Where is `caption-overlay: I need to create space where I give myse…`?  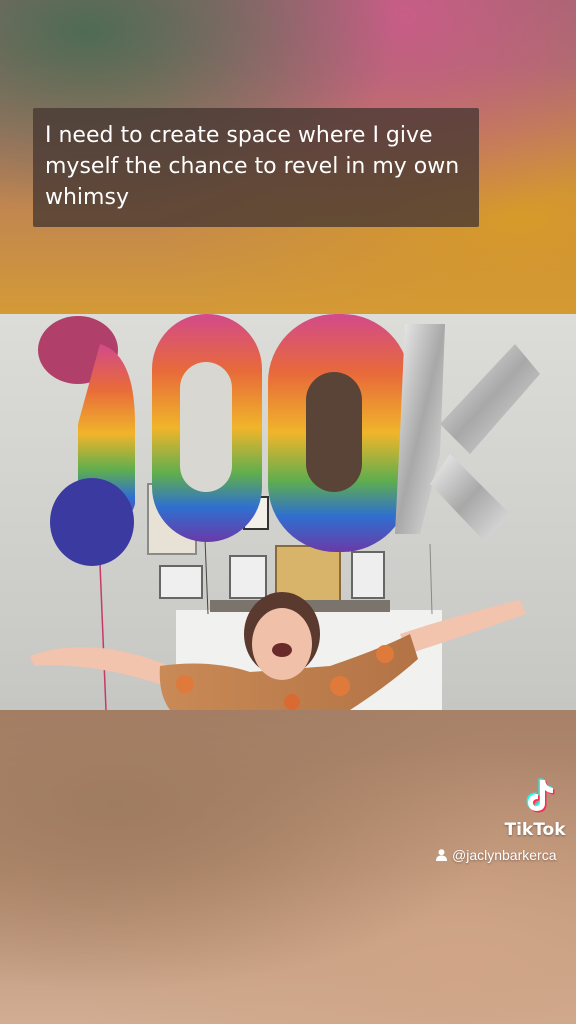
caption-overlay: I need to create space where I give myse… is located at coordinates (256, 167).